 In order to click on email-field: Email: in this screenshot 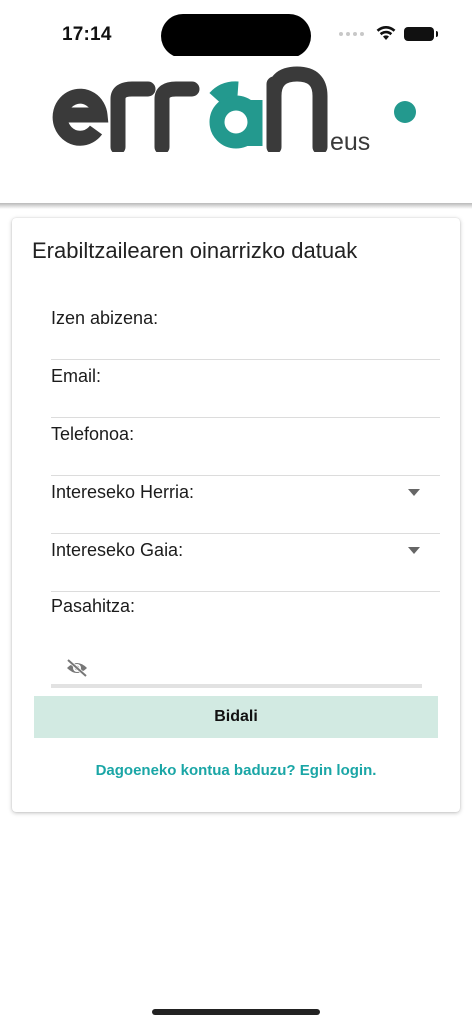, I will do `click(245, 389)`.